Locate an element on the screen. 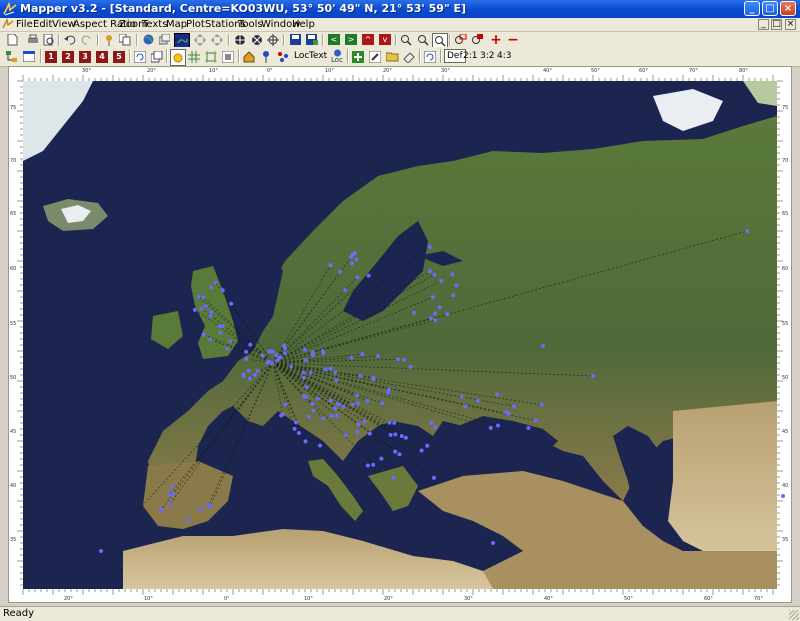 The image size is (800, 621). menu-help: Help is located at coordinates (303, 24).